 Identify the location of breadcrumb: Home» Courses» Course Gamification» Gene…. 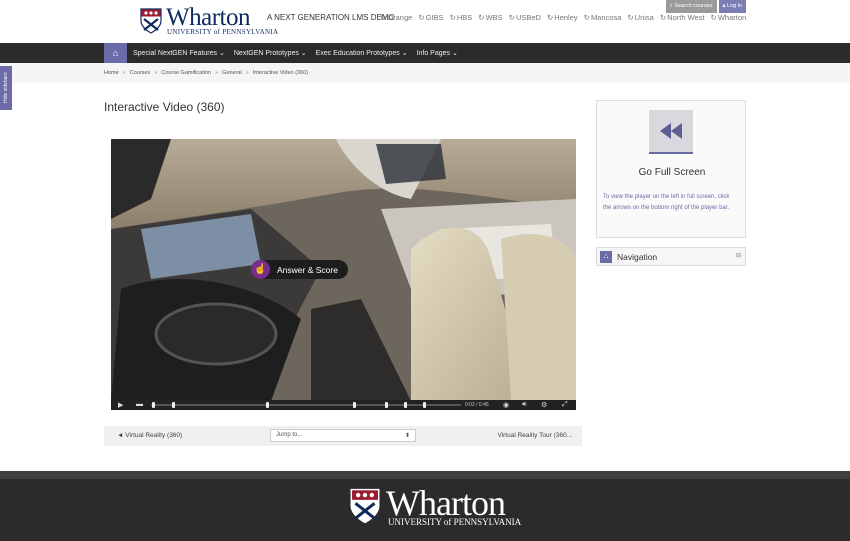
(206, 73).